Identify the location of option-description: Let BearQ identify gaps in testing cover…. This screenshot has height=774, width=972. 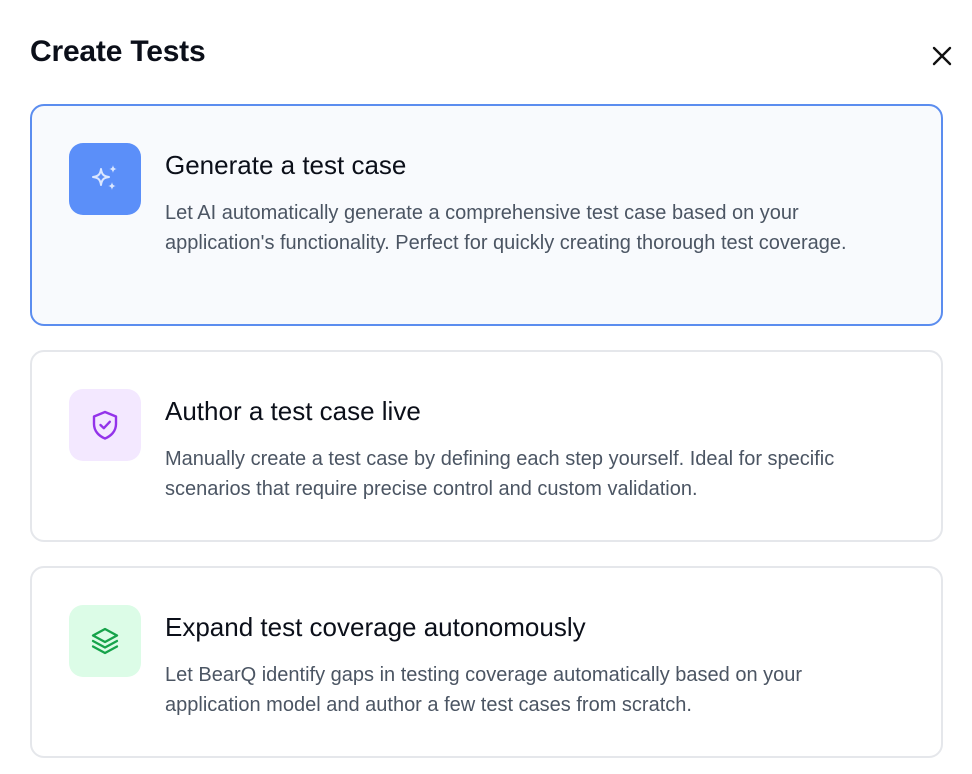
(484, 690).